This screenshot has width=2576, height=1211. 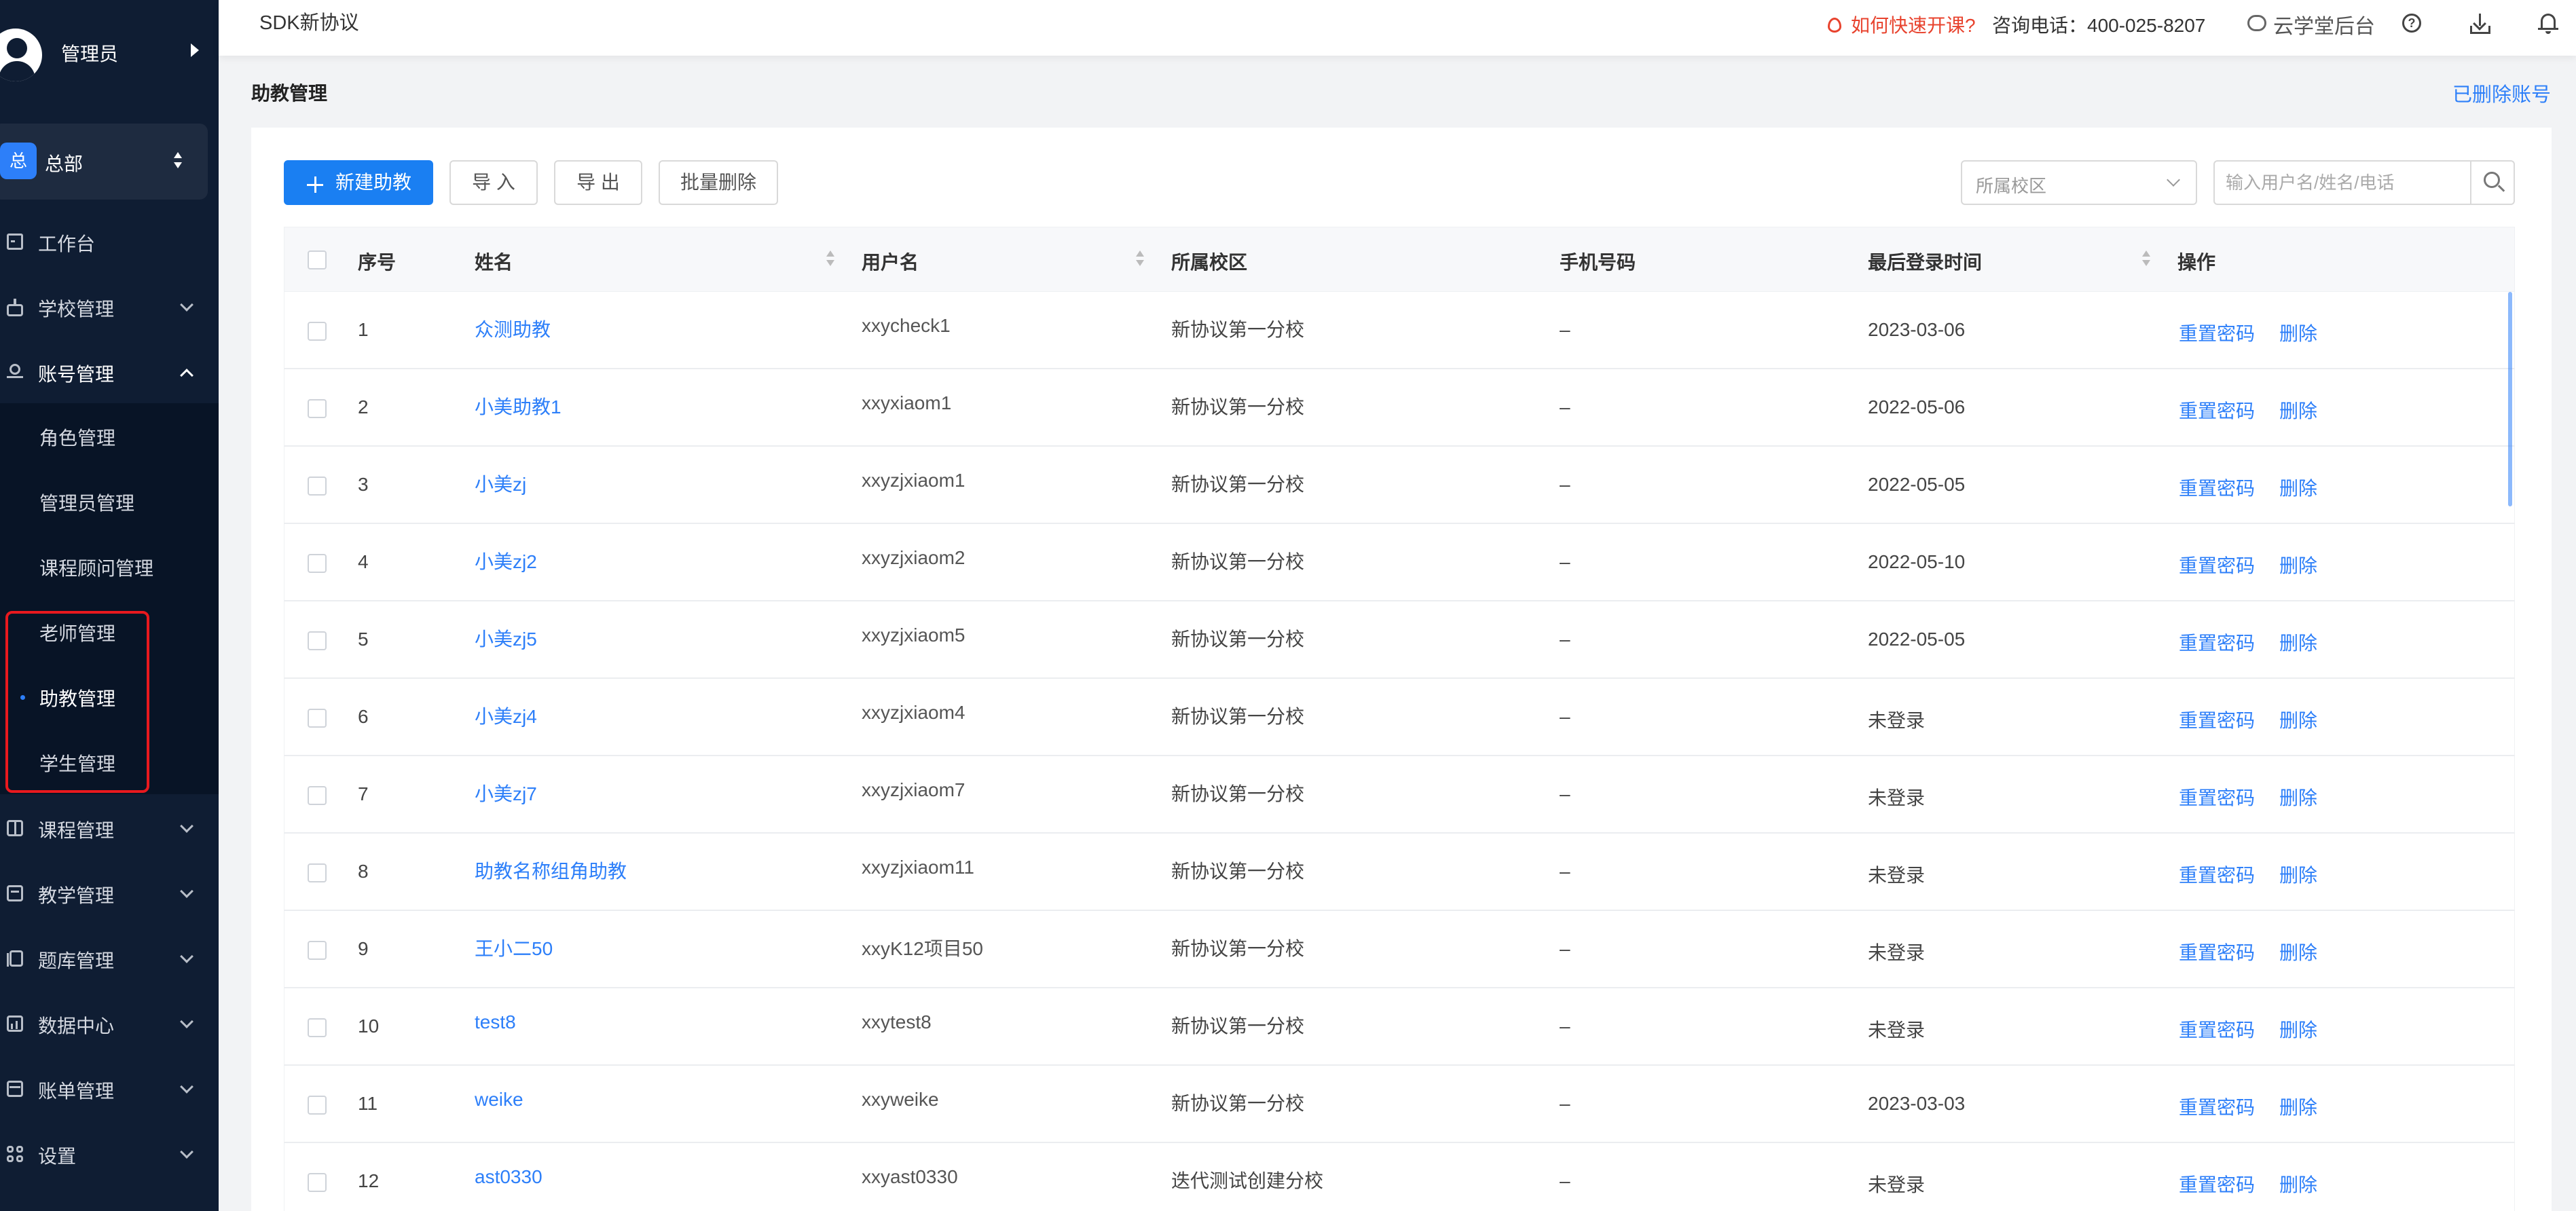 I want to click on cell-name-link: 小美zj, so click(x=500, y=483).